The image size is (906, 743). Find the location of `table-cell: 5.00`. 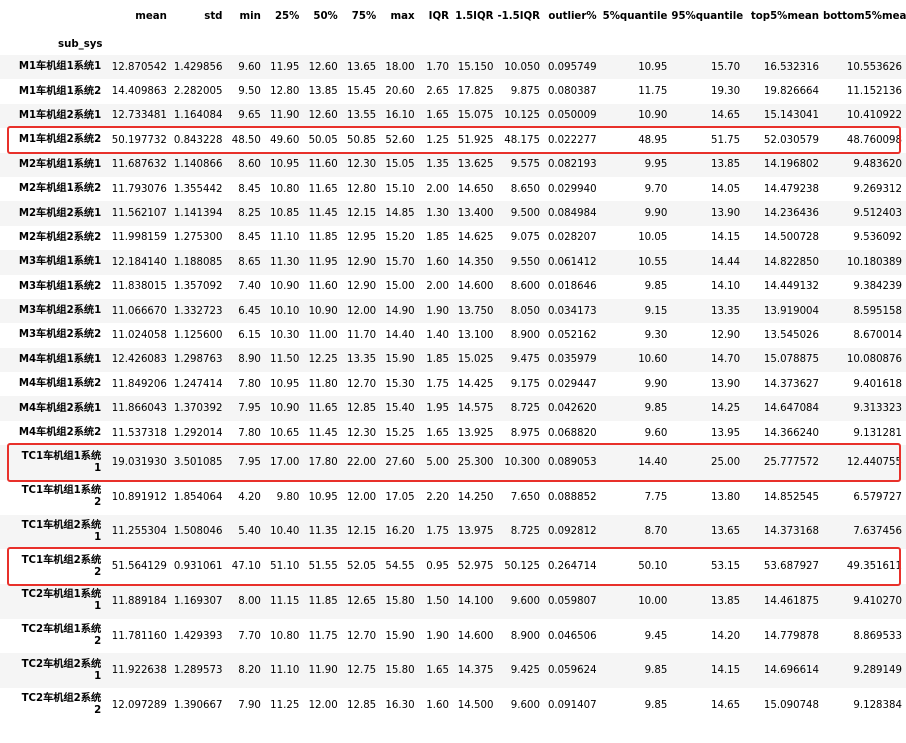

table-cell: 5.00 is located at coordinates (437, 463).